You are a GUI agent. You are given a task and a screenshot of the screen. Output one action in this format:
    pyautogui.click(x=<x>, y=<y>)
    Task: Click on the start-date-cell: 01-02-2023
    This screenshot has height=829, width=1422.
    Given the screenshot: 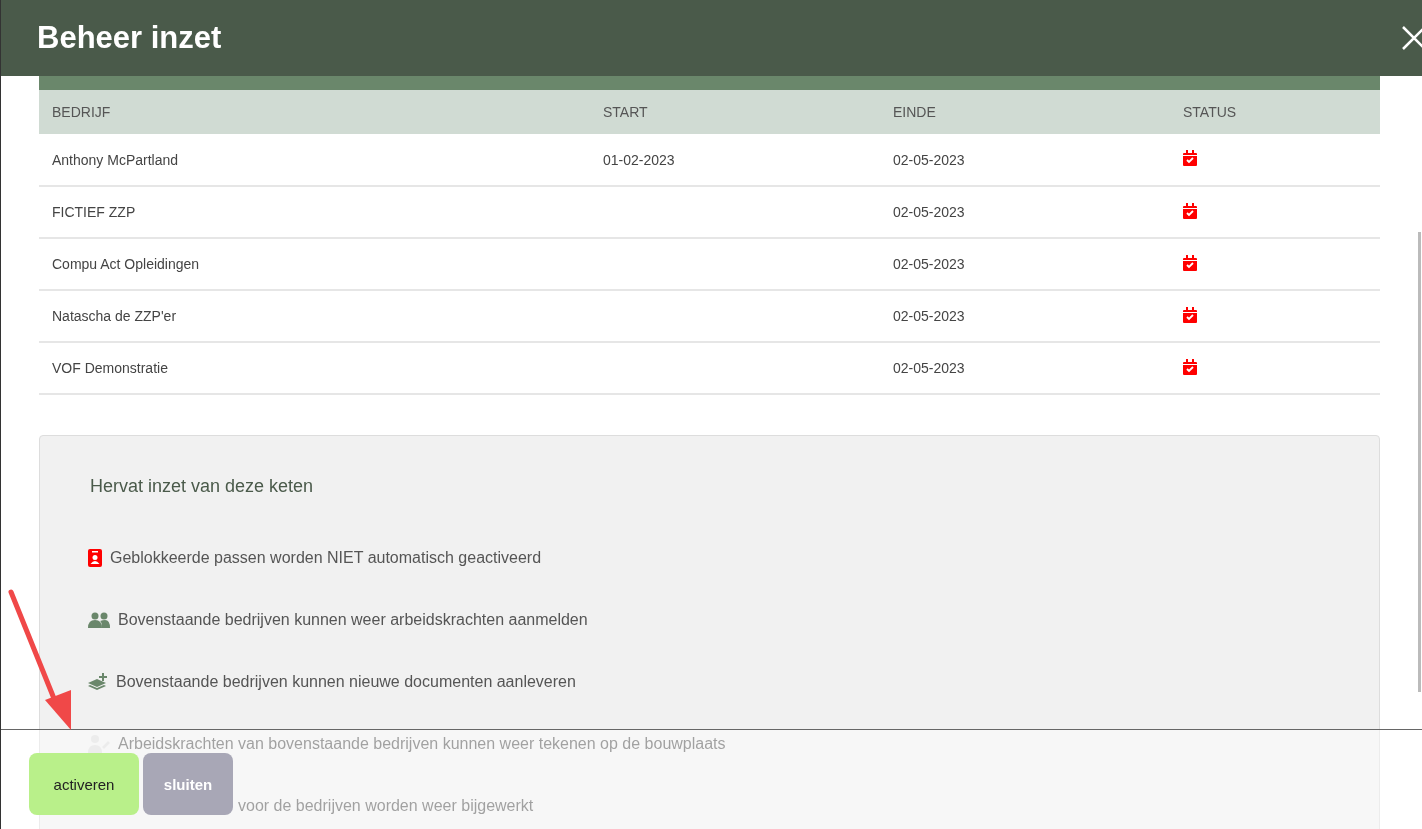 What is the action you would take?
    pyautogui.click(x=735, y=160)
    